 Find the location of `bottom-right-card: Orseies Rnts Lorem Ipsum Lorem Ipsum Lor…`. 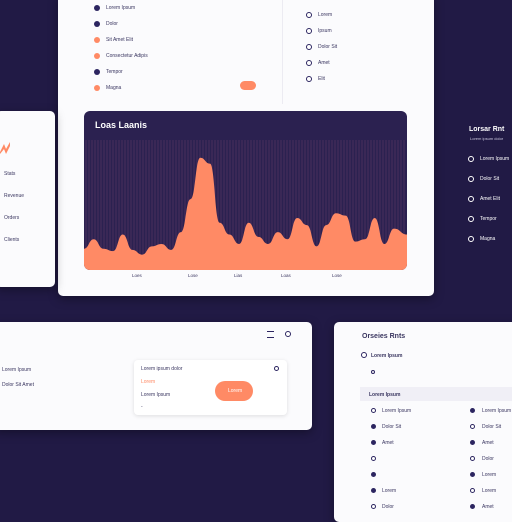

bottom-right-card: Orseies Rnts Lorem Ipsum Lorem Ipsum Lor… is located at coordinates (423, 422).